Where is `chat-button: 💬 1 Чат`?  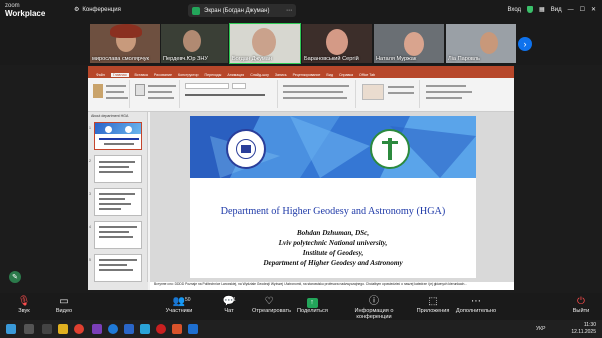 chat-button: 💬 1 Чат is located at coordinates (229, 305).